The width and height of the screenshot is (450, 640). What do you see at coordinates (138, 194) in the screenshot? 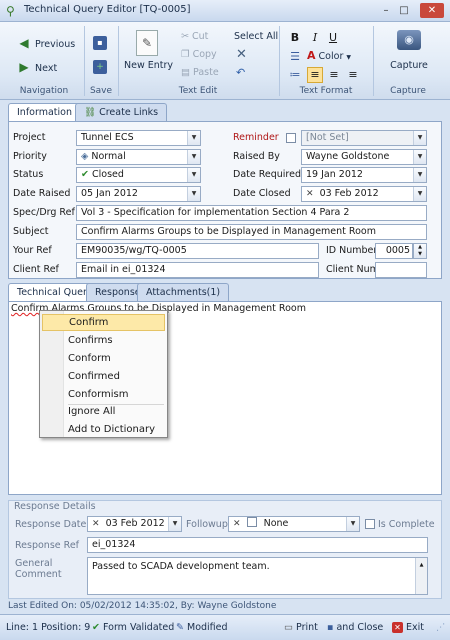
I see `date-raised-picker: 05 Jan 2012 ▼` at bounding box center [138, 194].